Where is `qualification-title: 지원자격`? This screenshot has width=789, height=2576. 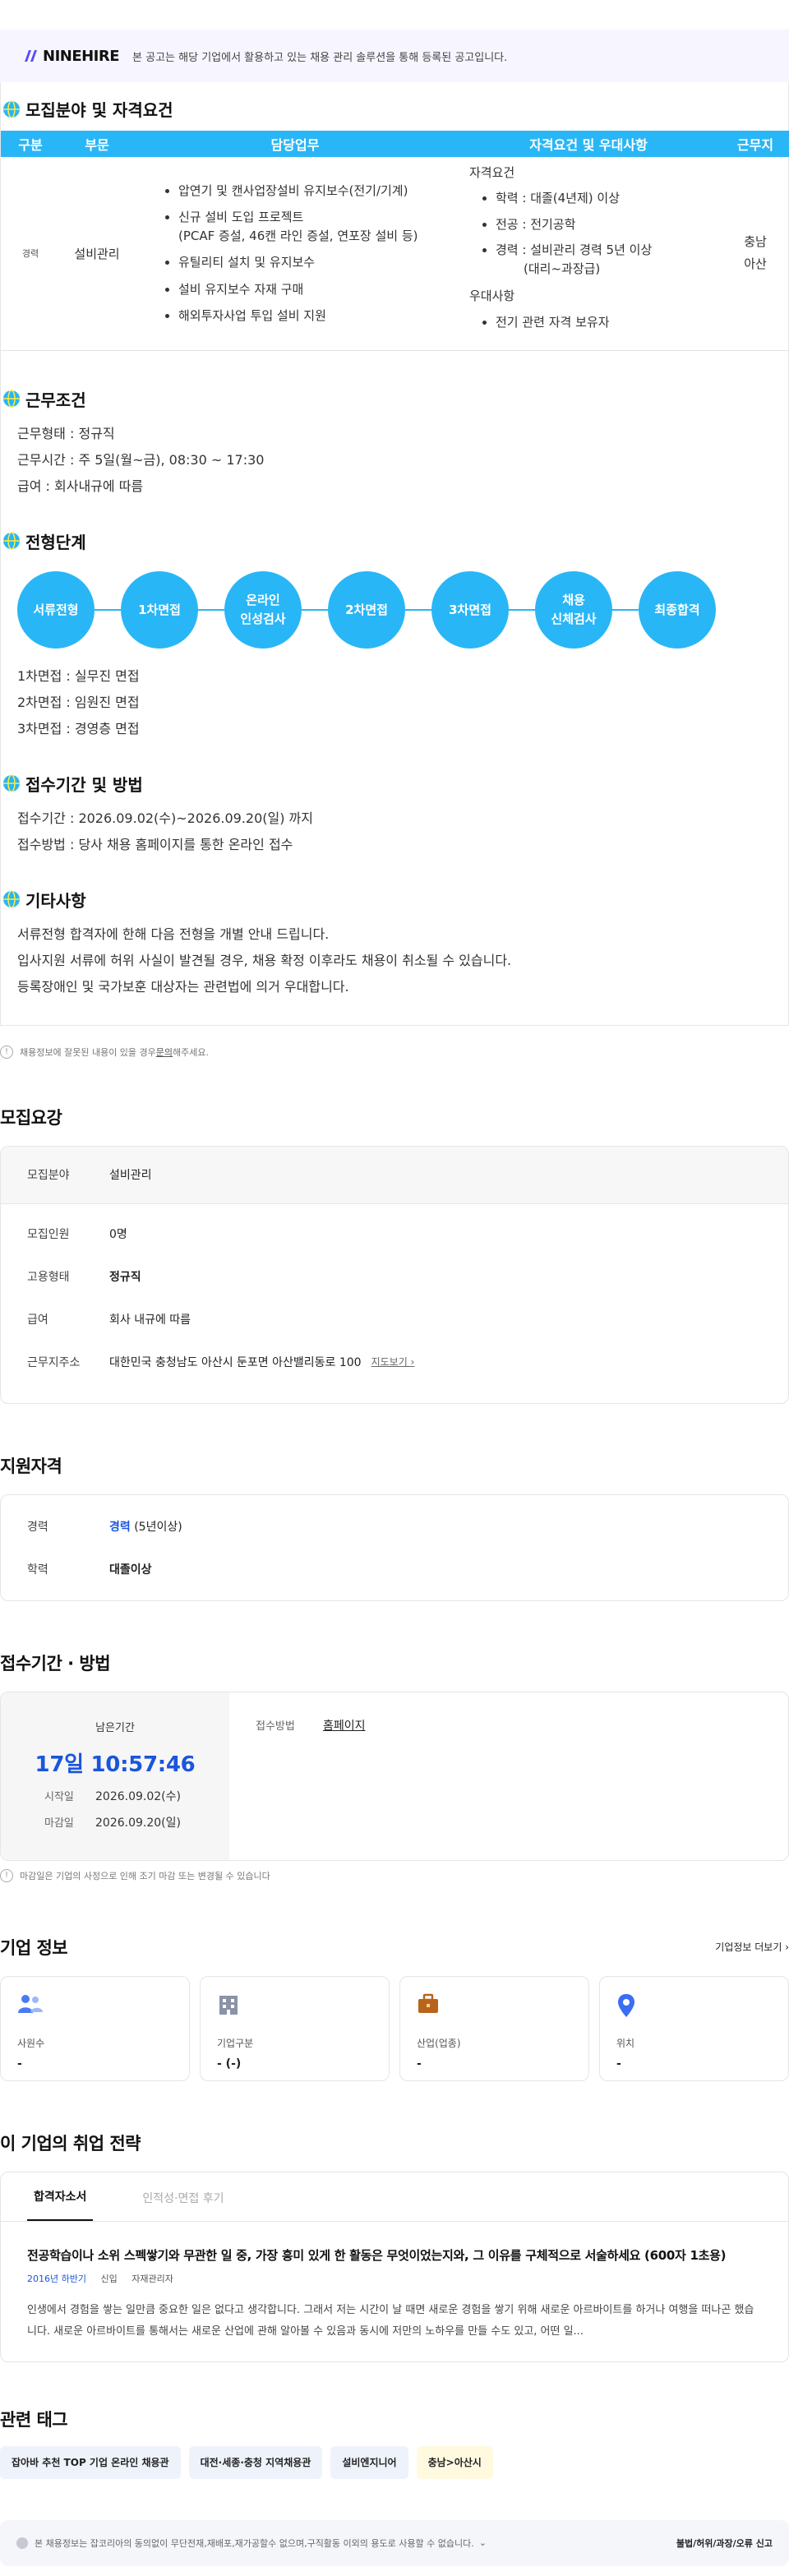
qualification-title: 지원자격 is located at coordinates (31, 1466).